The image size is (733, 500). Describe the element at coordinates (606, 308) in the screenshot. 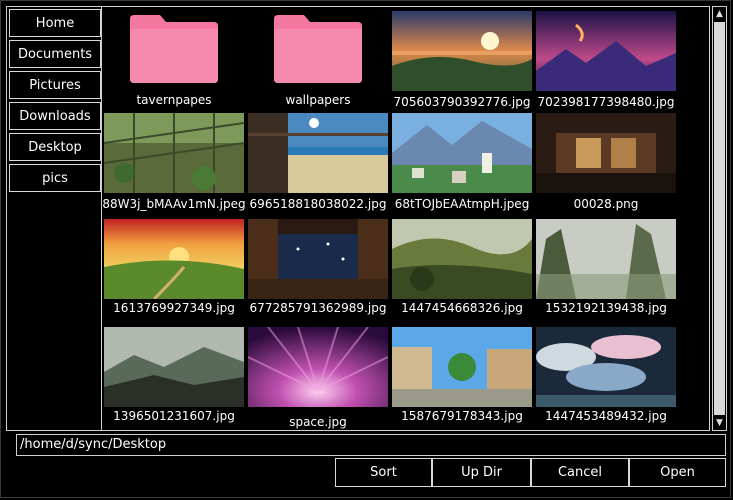

I see `file-name: 1532192139438.jpg` at that location.